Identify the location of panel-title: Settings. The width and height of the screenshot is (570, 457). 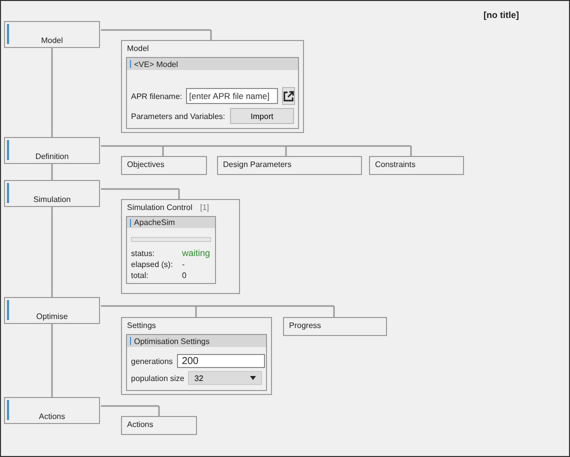
(141, 325).